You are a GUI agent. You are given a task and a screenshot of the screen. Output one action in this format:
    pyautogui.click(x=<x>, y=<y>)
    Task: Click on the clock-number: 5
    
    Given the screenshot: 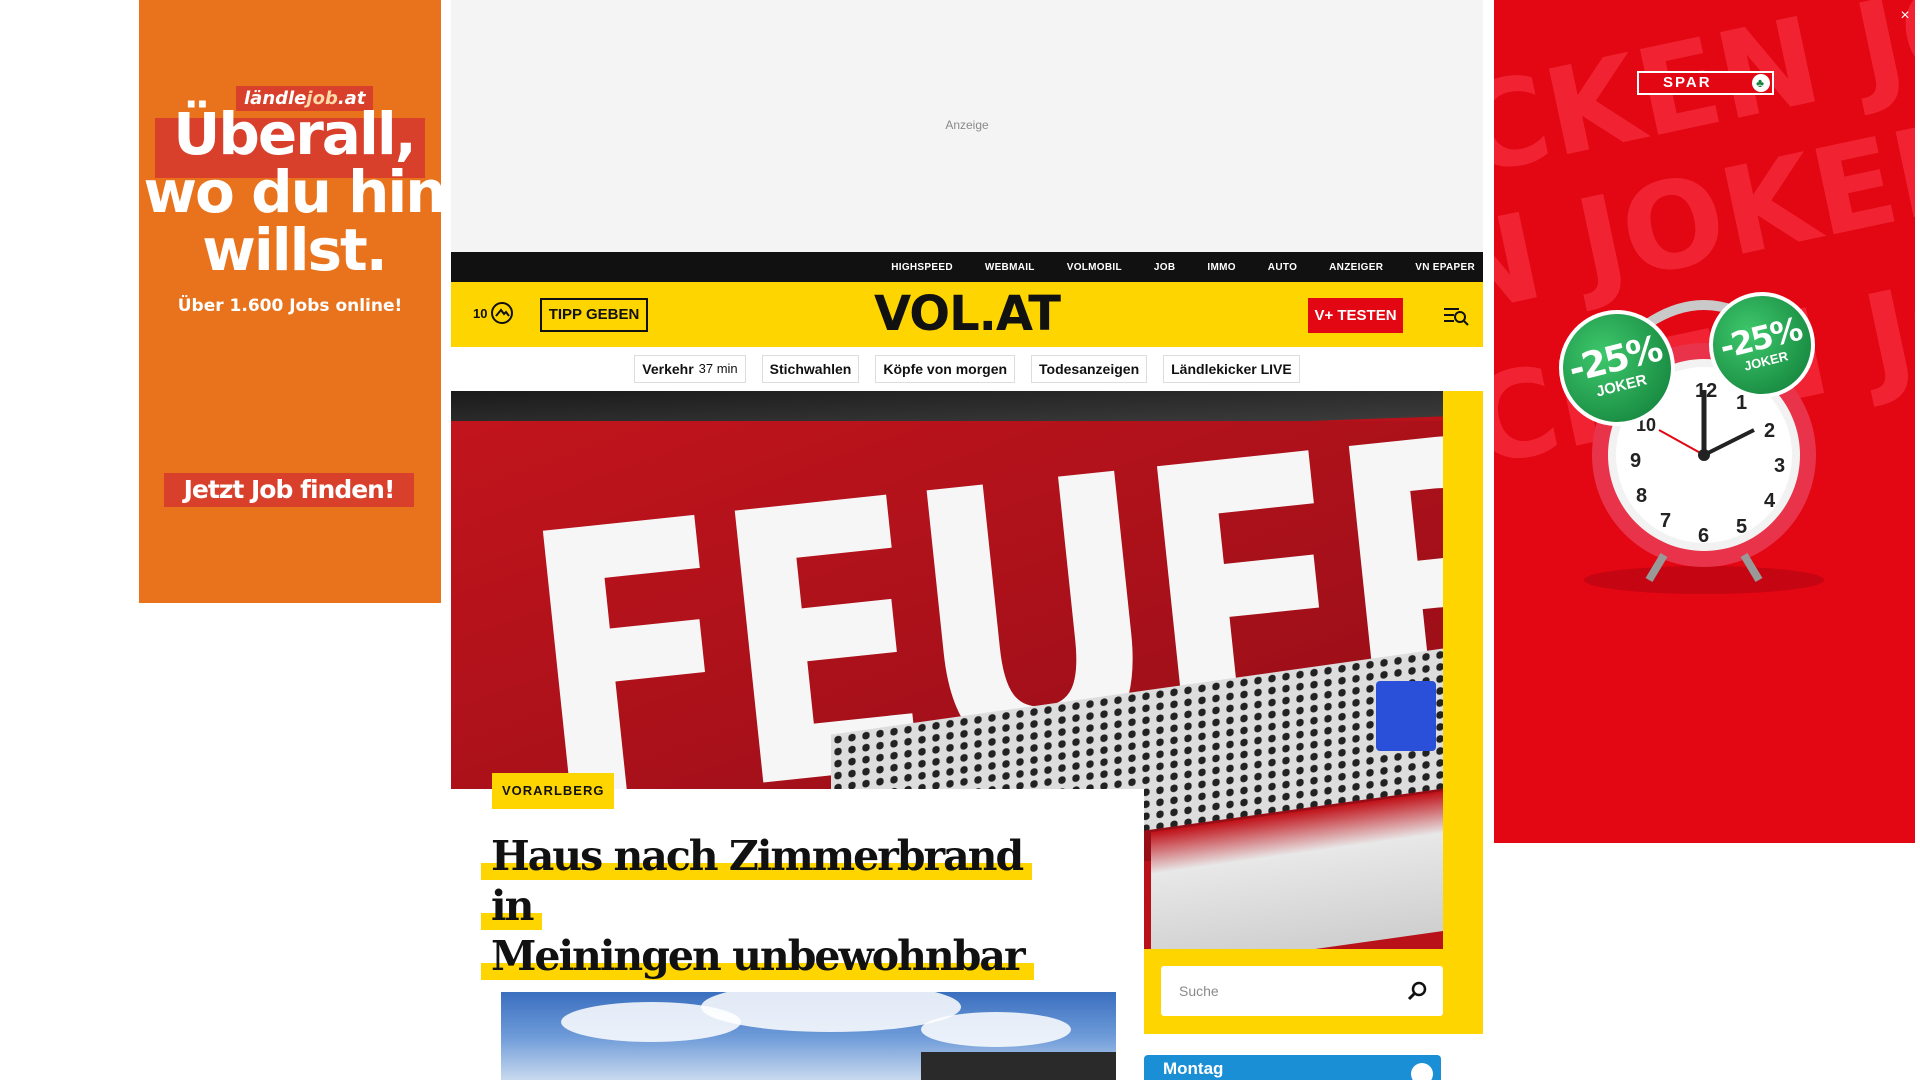 What is the action you would take?
    pyautogui.click(x=1742, y=527)
    